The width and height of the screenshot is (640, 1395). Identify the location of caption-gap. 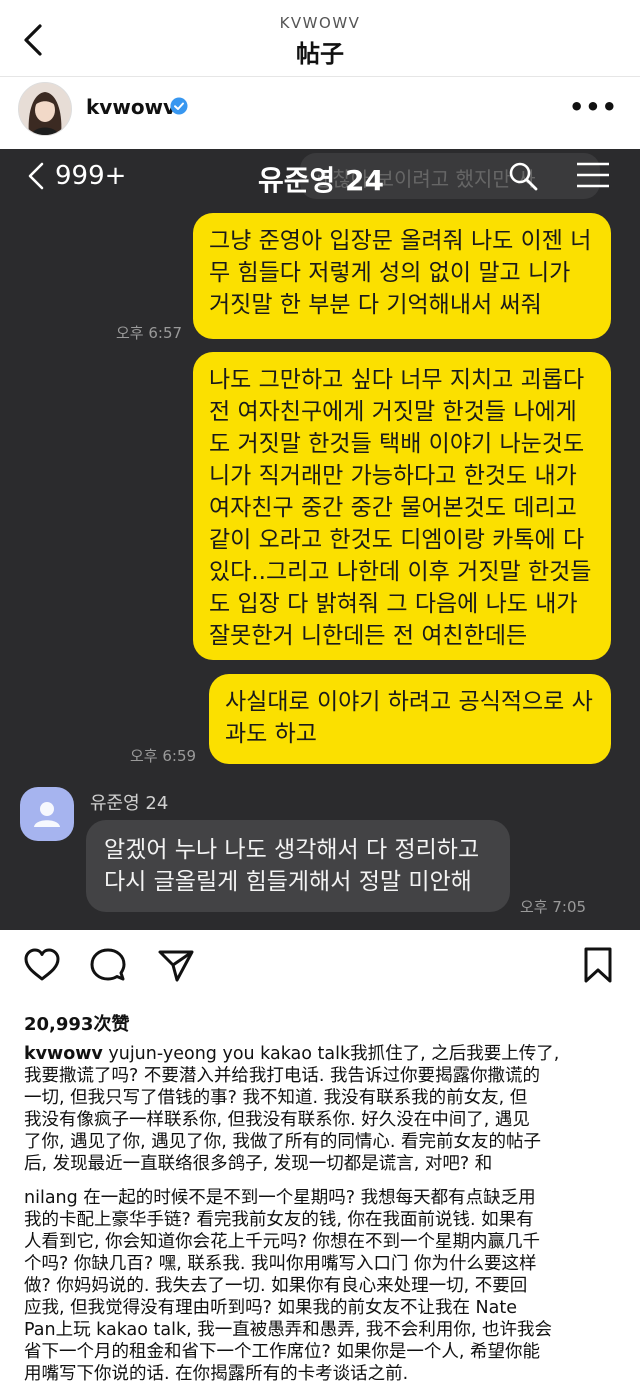
(324, 1181).